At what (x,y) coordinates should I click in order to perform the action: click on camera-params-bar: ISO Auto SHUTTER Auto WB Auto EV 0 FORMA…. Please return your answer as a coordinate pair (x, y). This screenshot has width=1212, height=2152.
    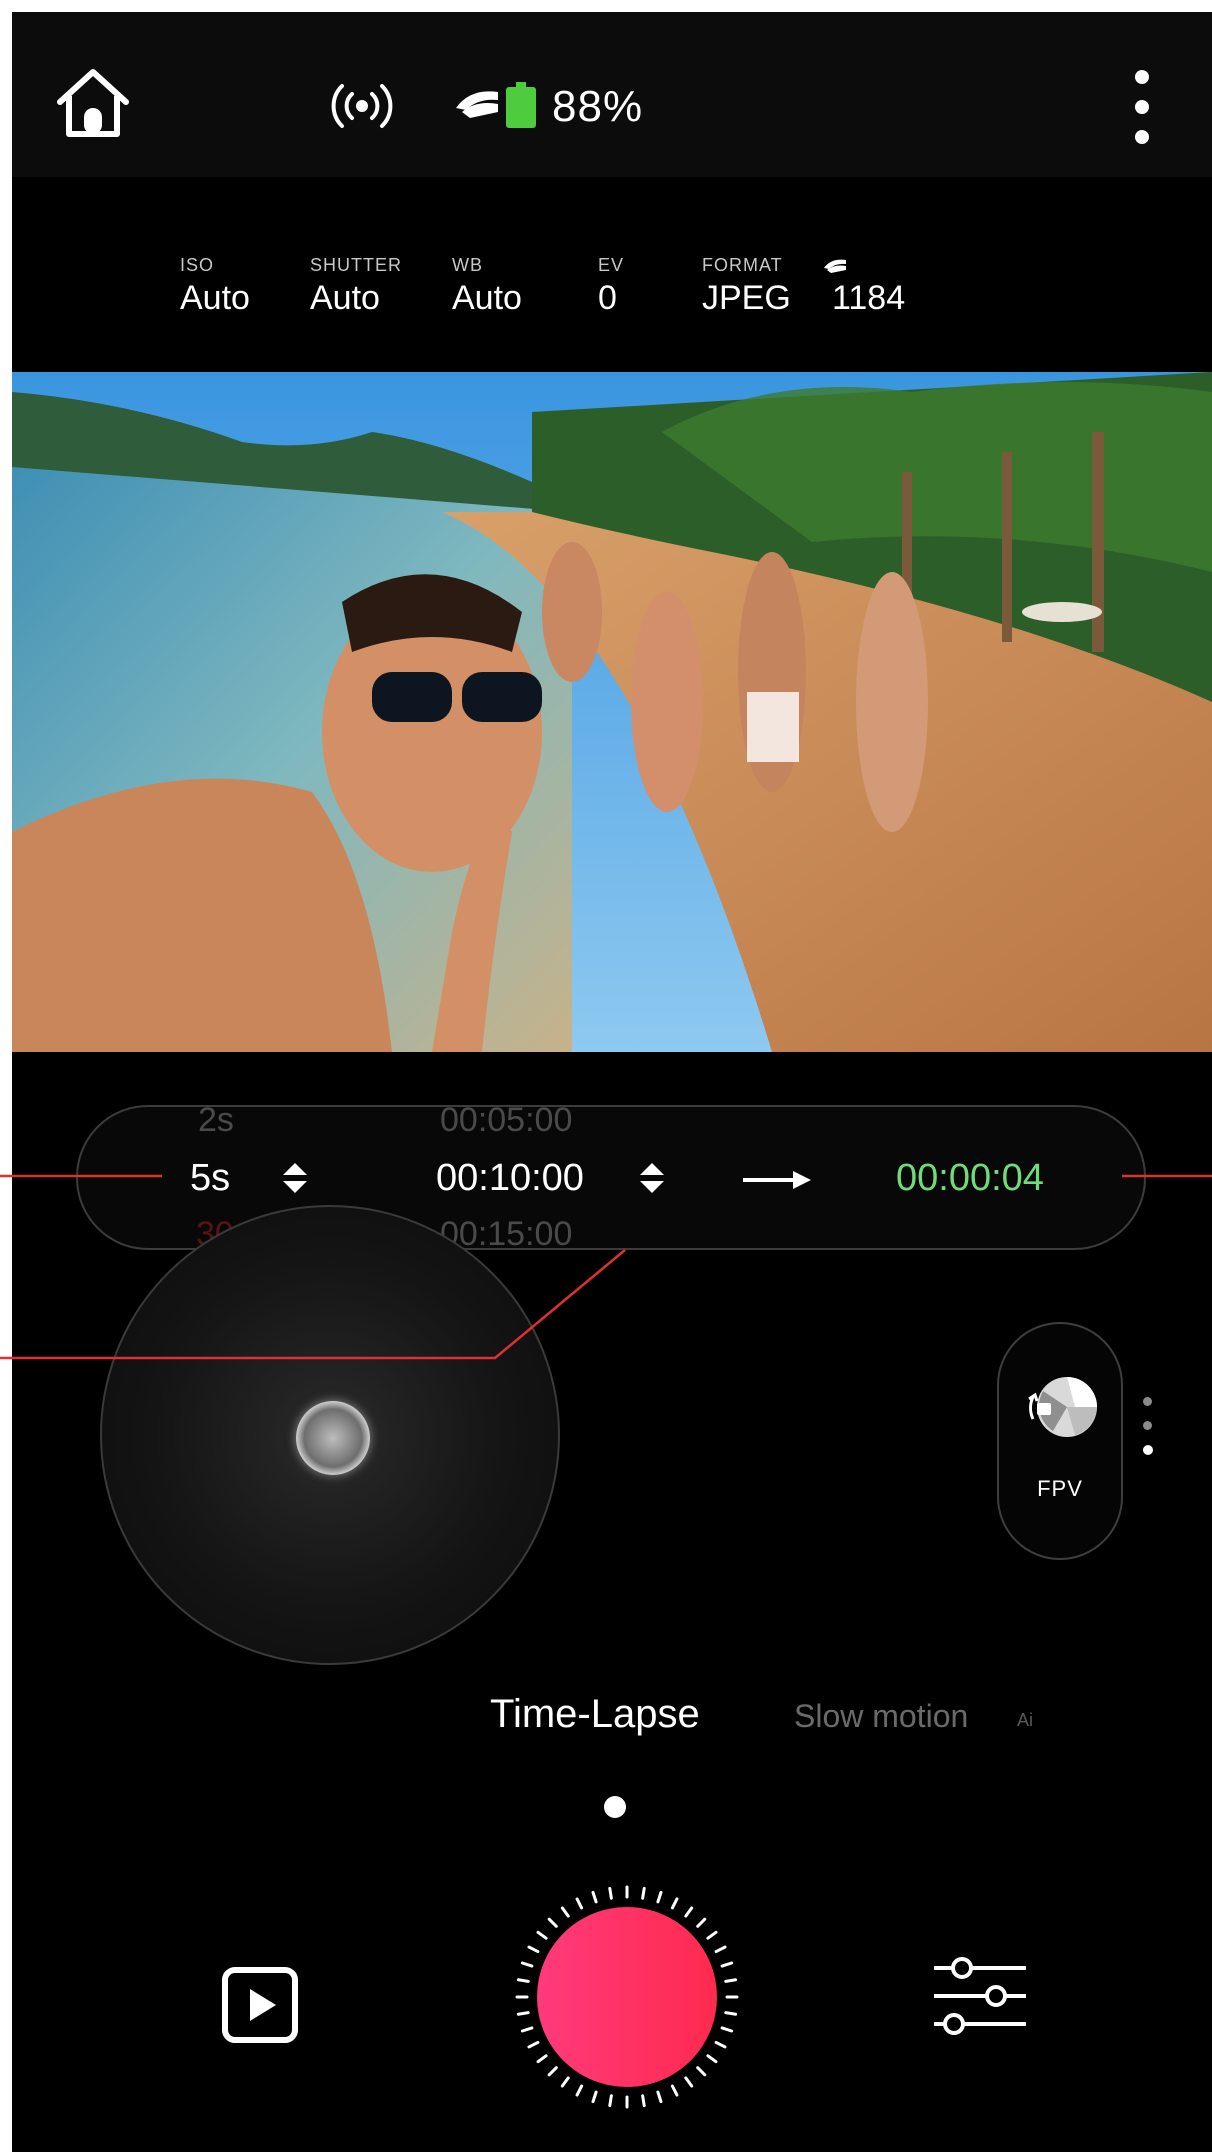
    Looking at the image, I should click on (612, 274).